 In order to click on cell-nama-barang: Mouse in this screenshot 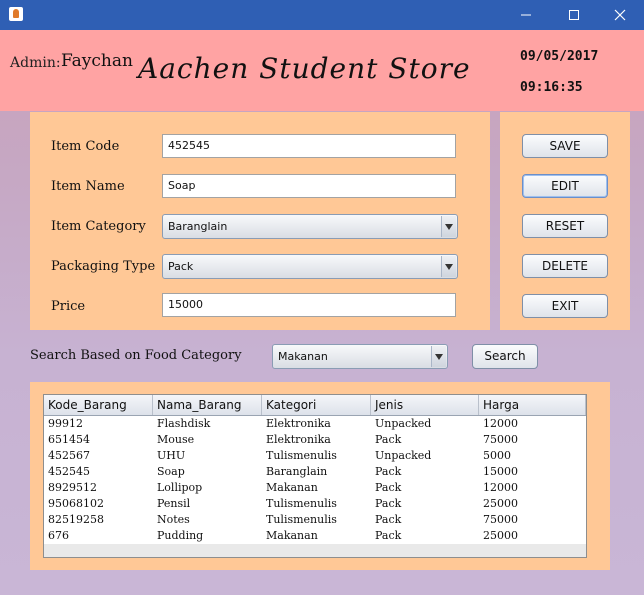, I will do `click(176, 439)`.